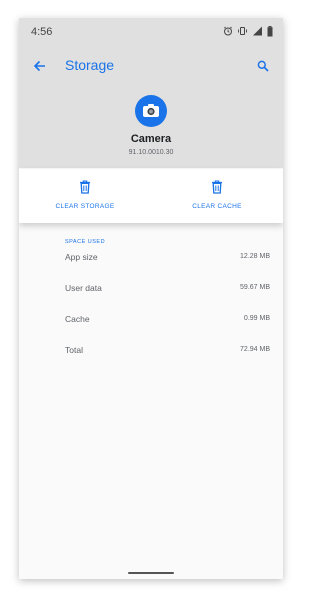 This screenshot has height=601, width=320. Describe the element at coordinates (151, 66) in the screenshot. I see `toolbar: Storage` at that location.